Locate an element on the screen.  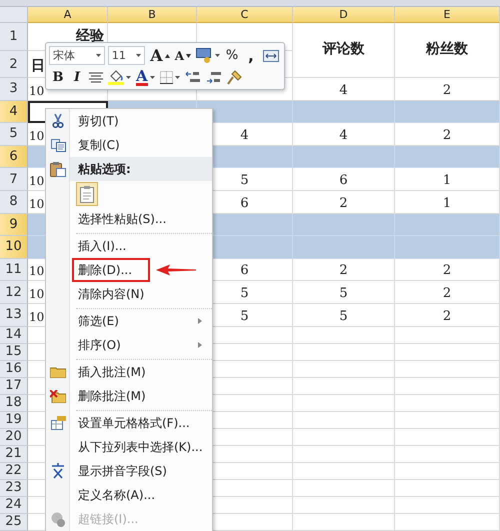
row-header: 13 is located at coordinates (14, 315).